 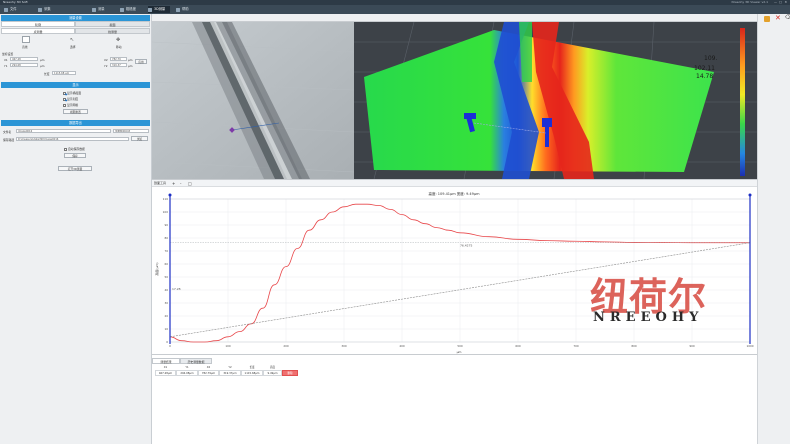 What do you see at coordinates (165, 373) in the screenshot?
I see `cell-x1: 467.28μm` at bounding box center [165, 373].